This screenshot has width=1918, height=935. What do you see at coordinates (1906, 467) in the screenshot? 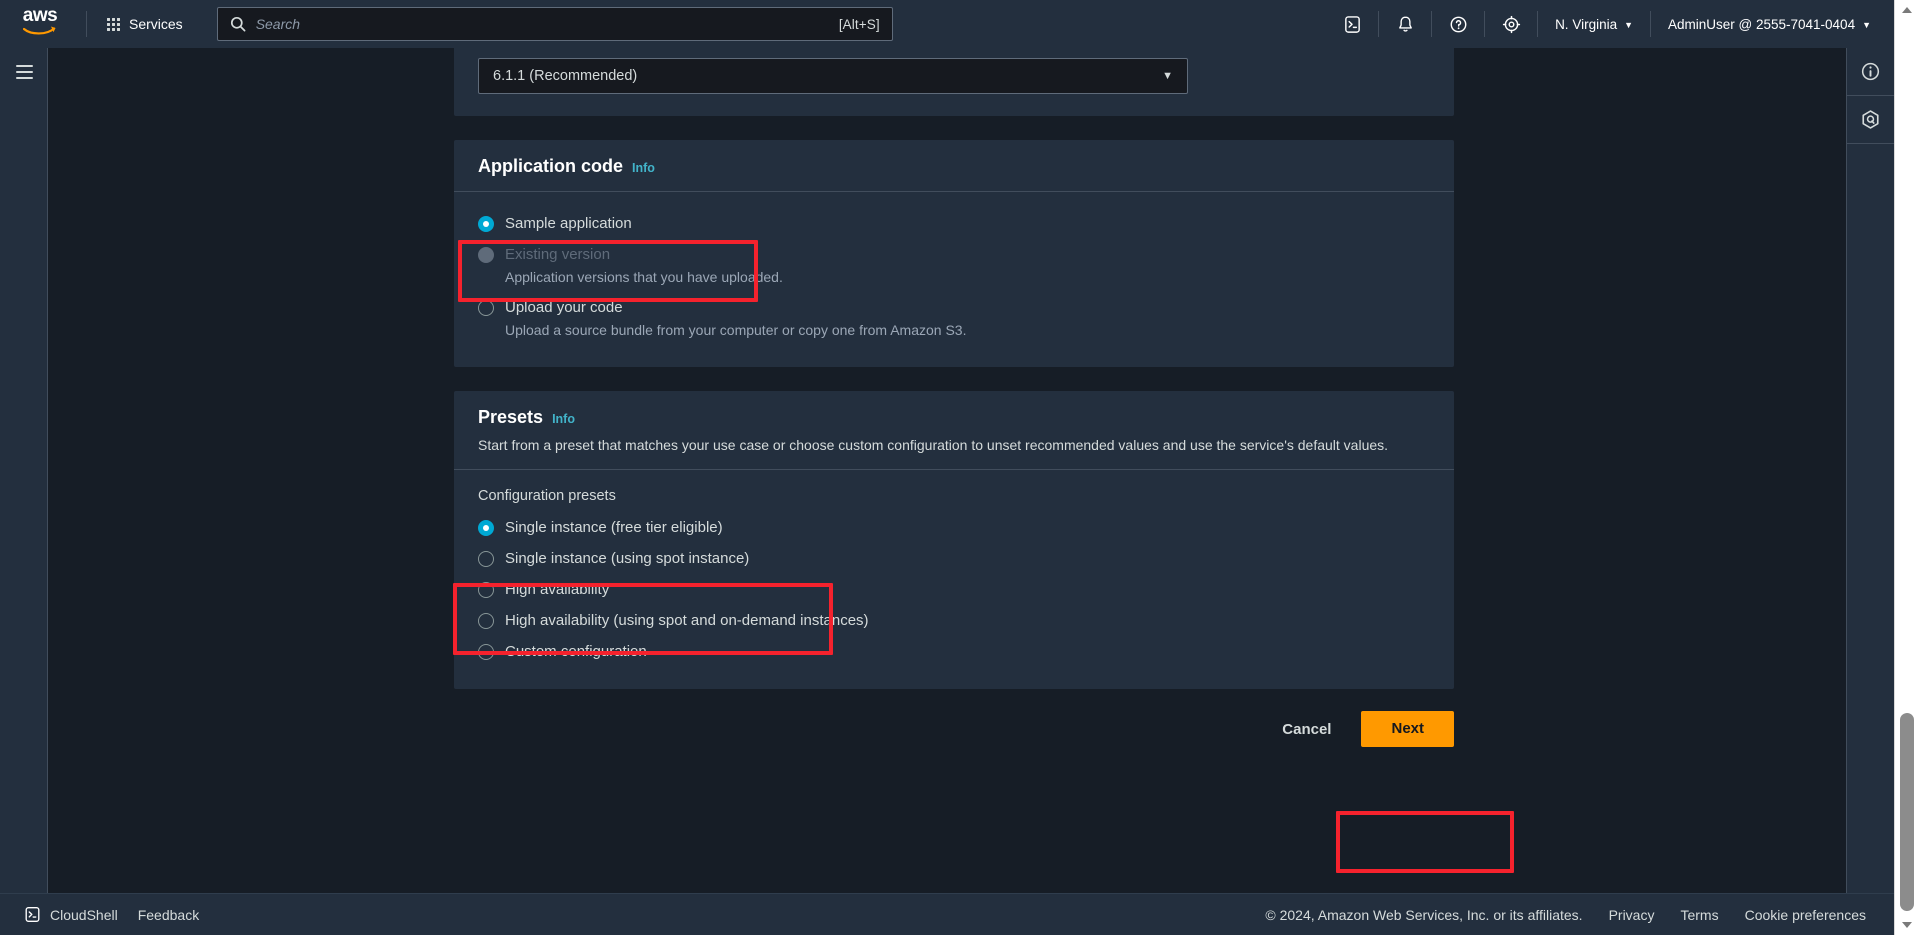
I see `browser-scrollbar` at bounding box center [1906, 467].